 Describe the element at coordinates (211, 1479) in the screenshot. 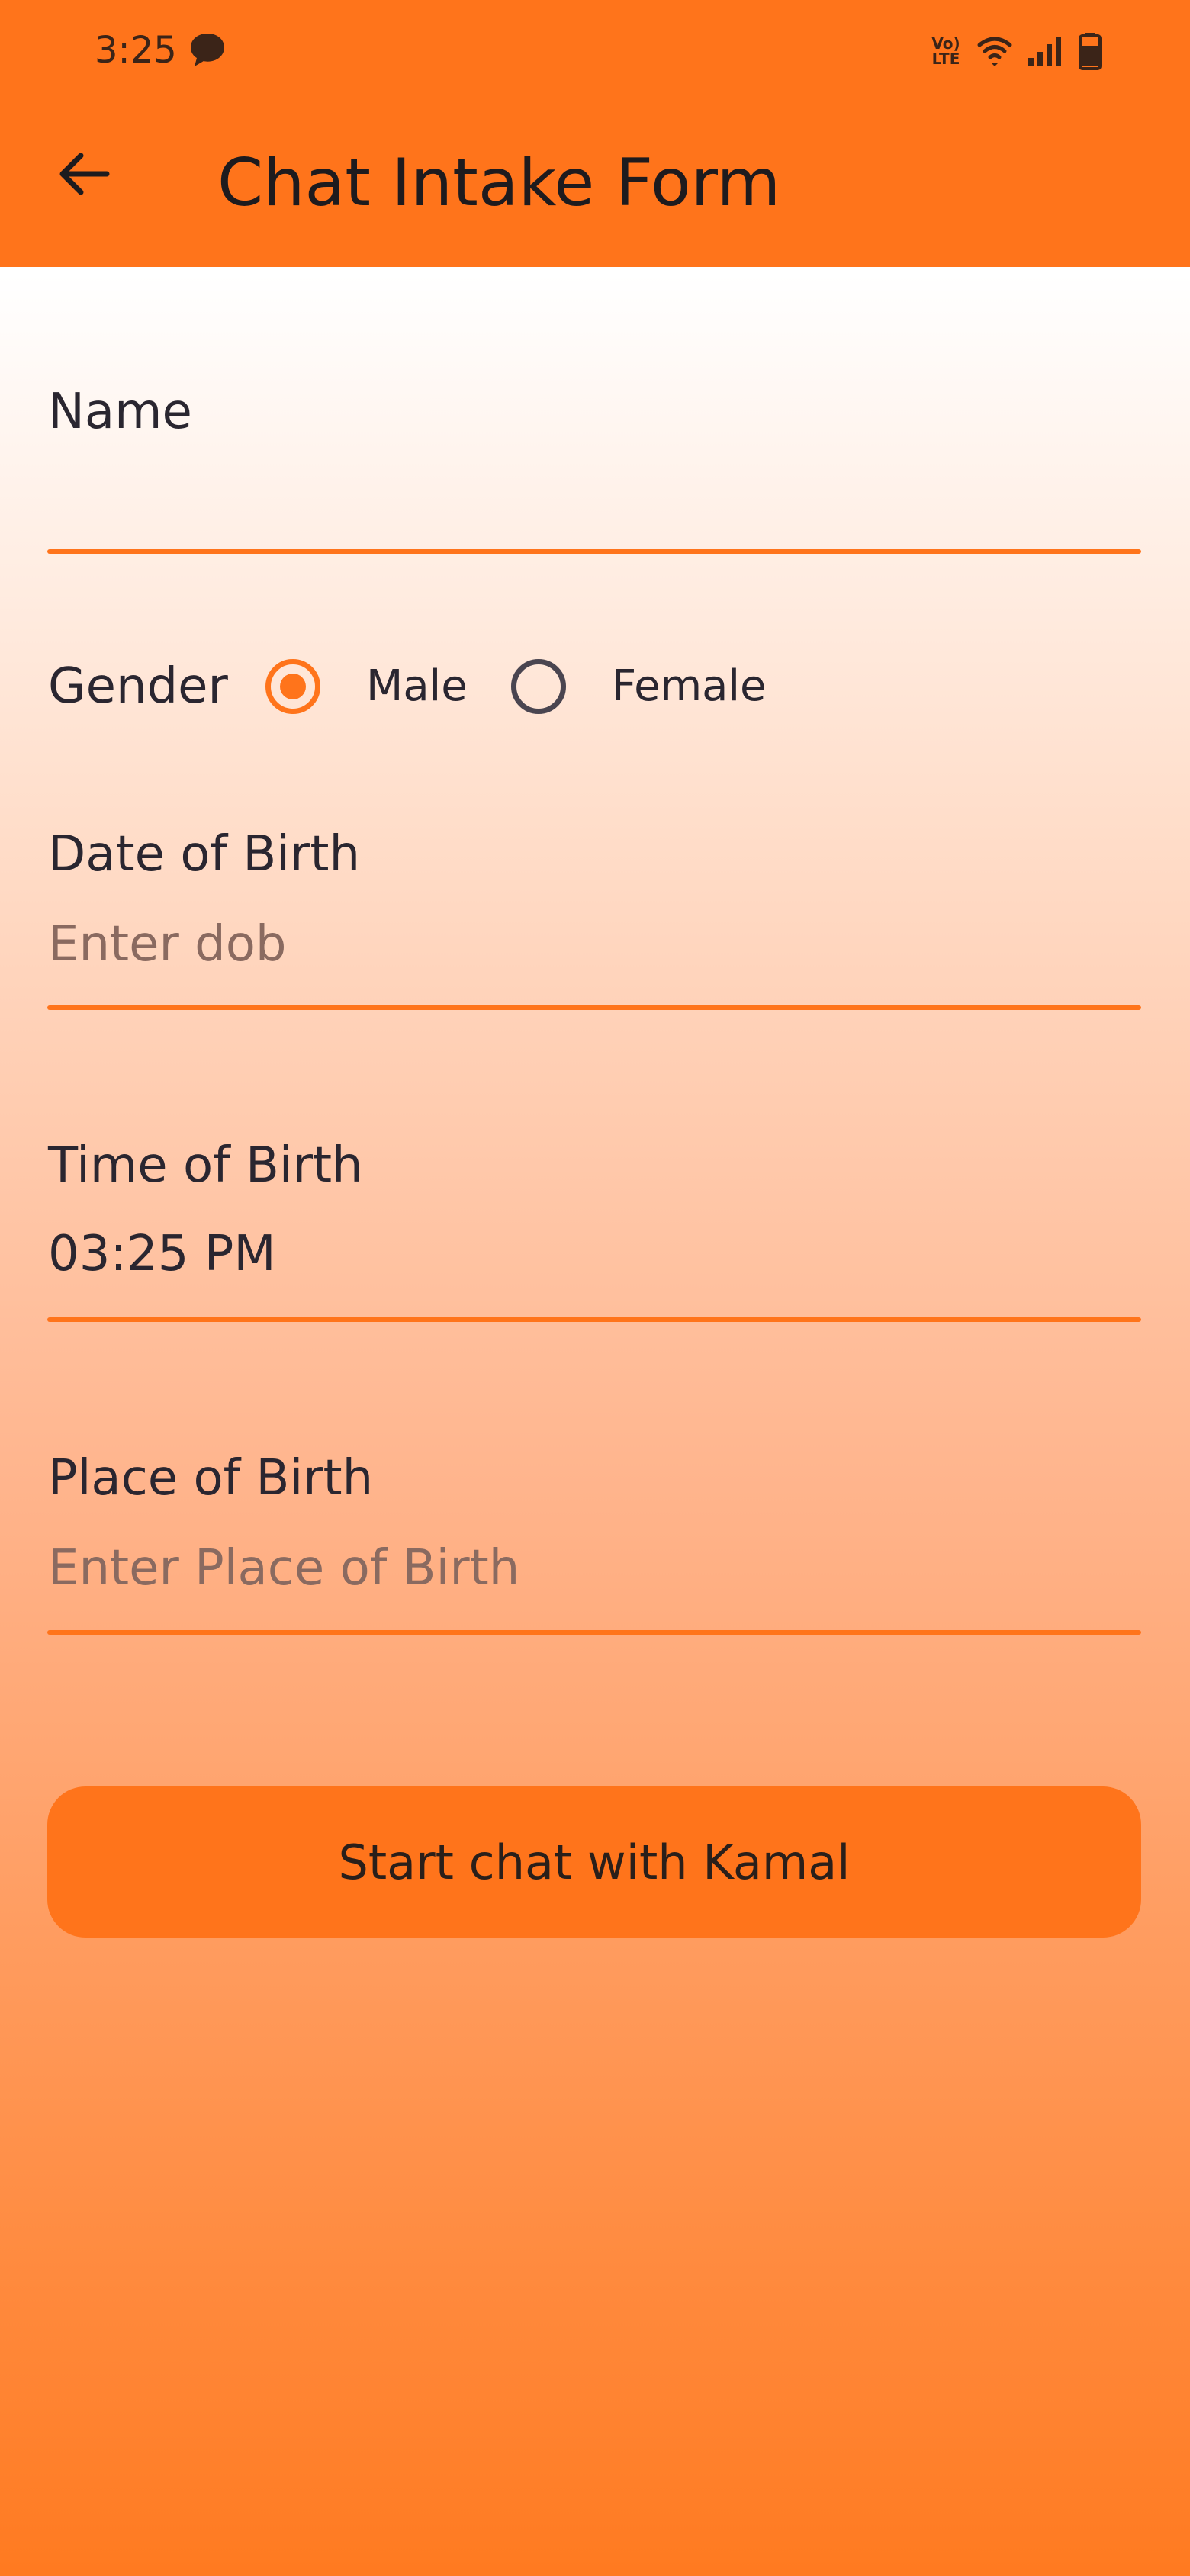

I see `pob-label: Place of Birth` at that location.